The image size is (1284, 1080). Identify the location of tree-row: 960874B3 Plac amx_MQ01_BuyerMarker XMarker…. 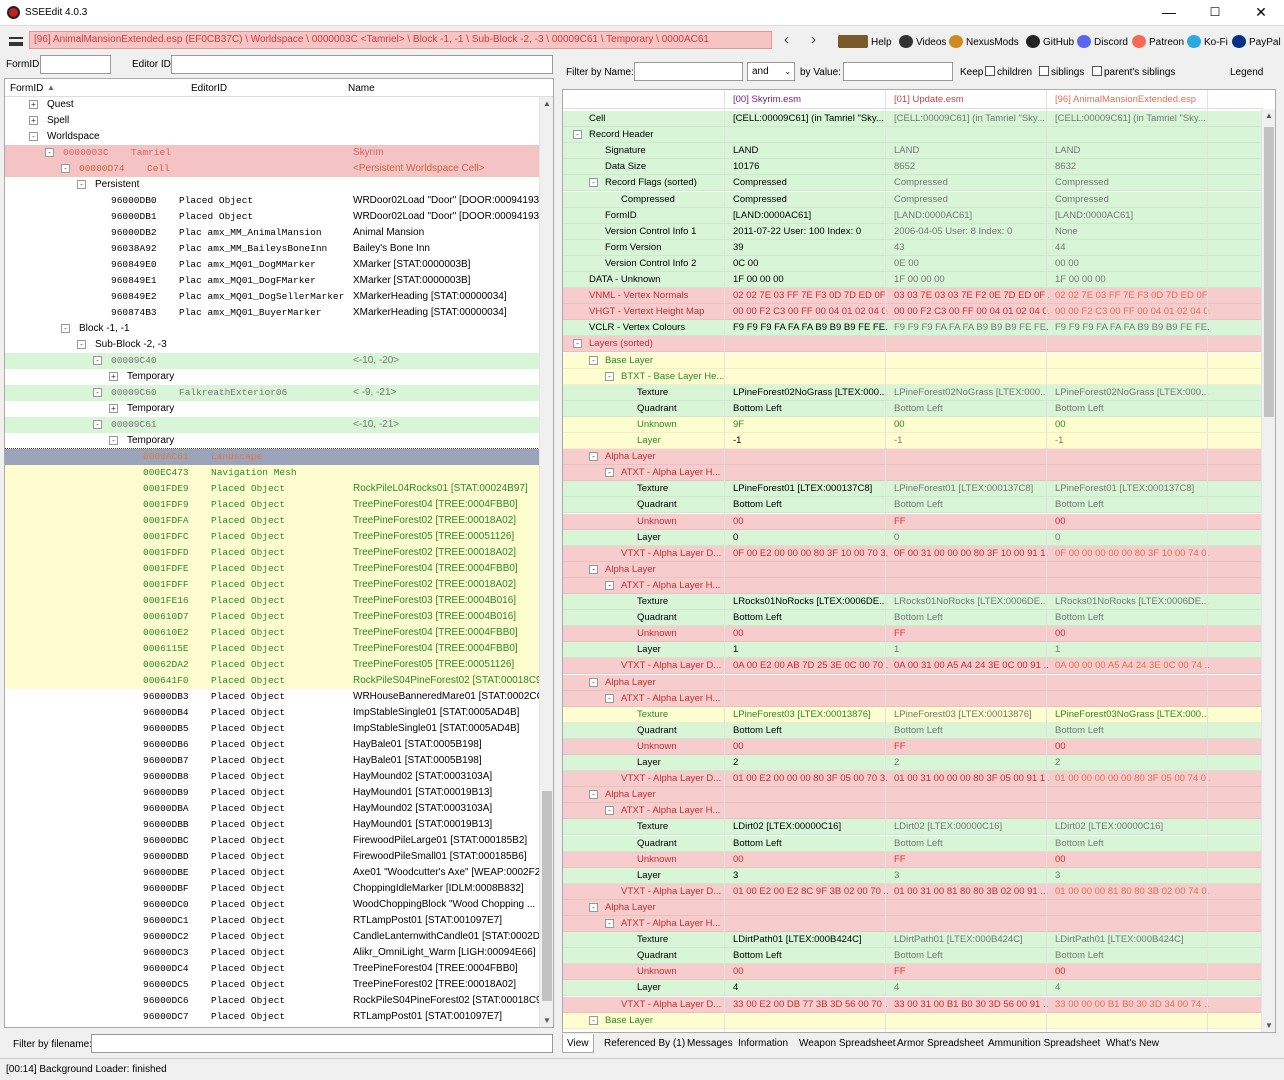
(273, 313).